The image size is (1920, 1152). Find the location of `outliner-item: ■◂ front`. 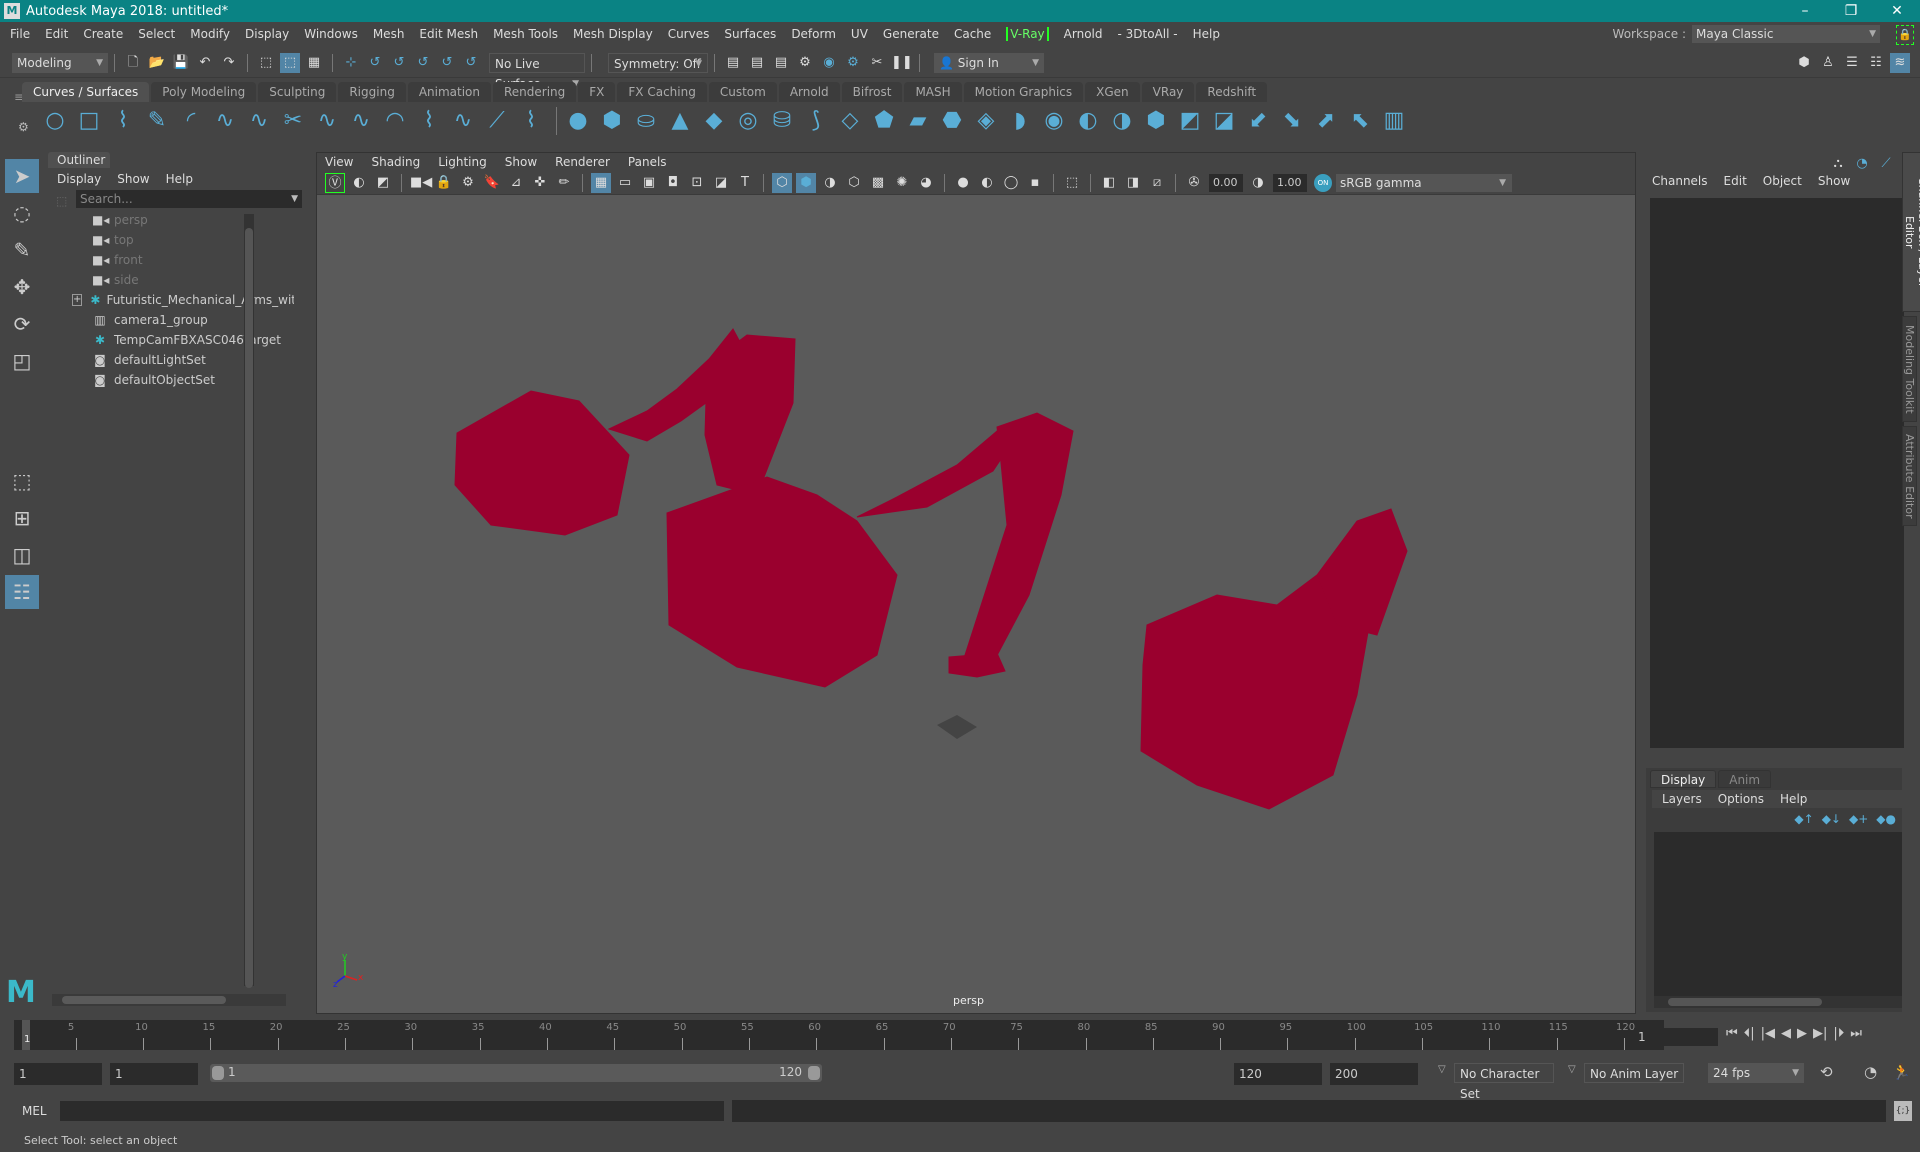

outliner-item: ■◂ front is located at coordinates (172, 260).